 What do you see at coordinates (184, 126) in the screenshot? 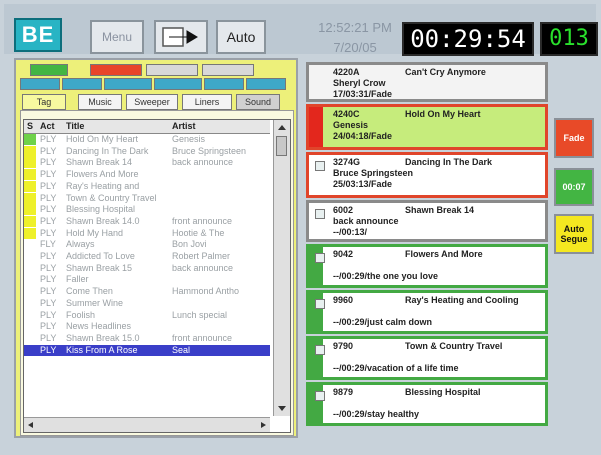
I see `col-artist: Artist` at bounding box center [184, 126].